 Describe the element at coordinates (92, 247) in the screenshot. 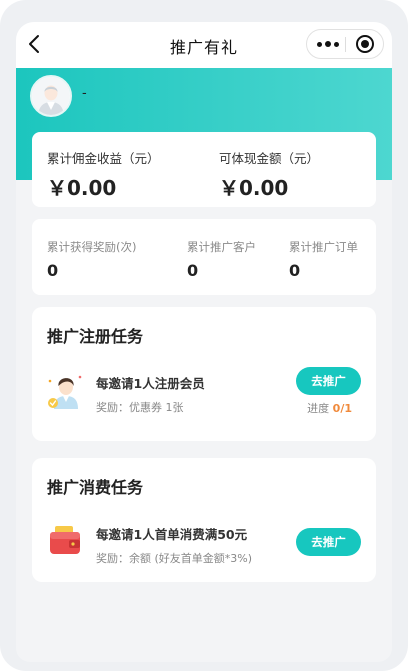

I see `stat-label: 累计获得奖励(次)` at that location.